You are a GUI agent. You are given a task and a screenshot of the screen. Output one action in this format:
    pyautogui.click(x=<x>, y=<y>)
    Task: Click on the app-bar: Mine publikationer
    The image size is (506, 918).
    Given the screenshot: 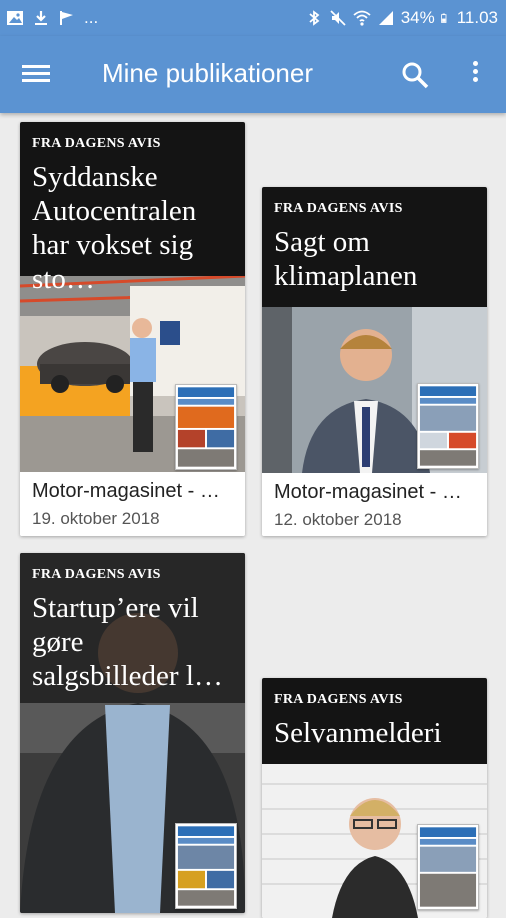 What is the action you would take?
    pyautogui.click(x=253, y=74)
    